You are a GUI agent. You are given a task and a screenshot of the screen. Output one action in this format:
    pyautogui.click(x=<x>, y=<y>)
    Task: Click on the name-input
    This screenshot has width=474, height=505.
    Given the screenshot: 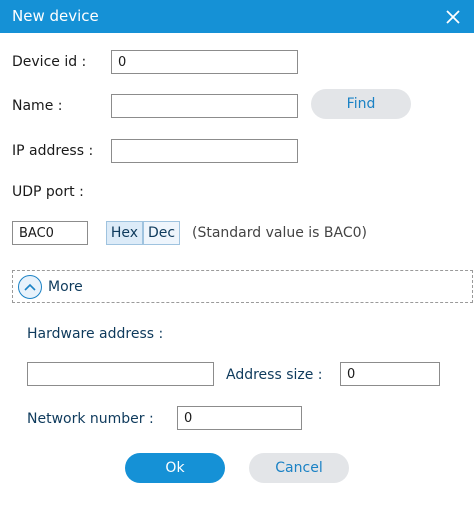 What is the action you would take?
    pyautogui.click(x=204, y=106)
    